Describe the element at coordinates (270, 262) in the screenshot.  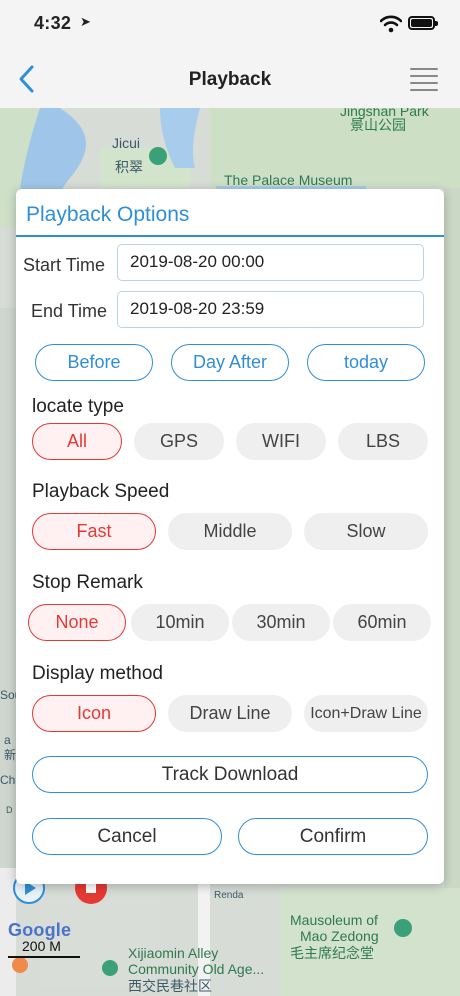
I see `start-time-input: 2019-08-20 00:00` at that location.